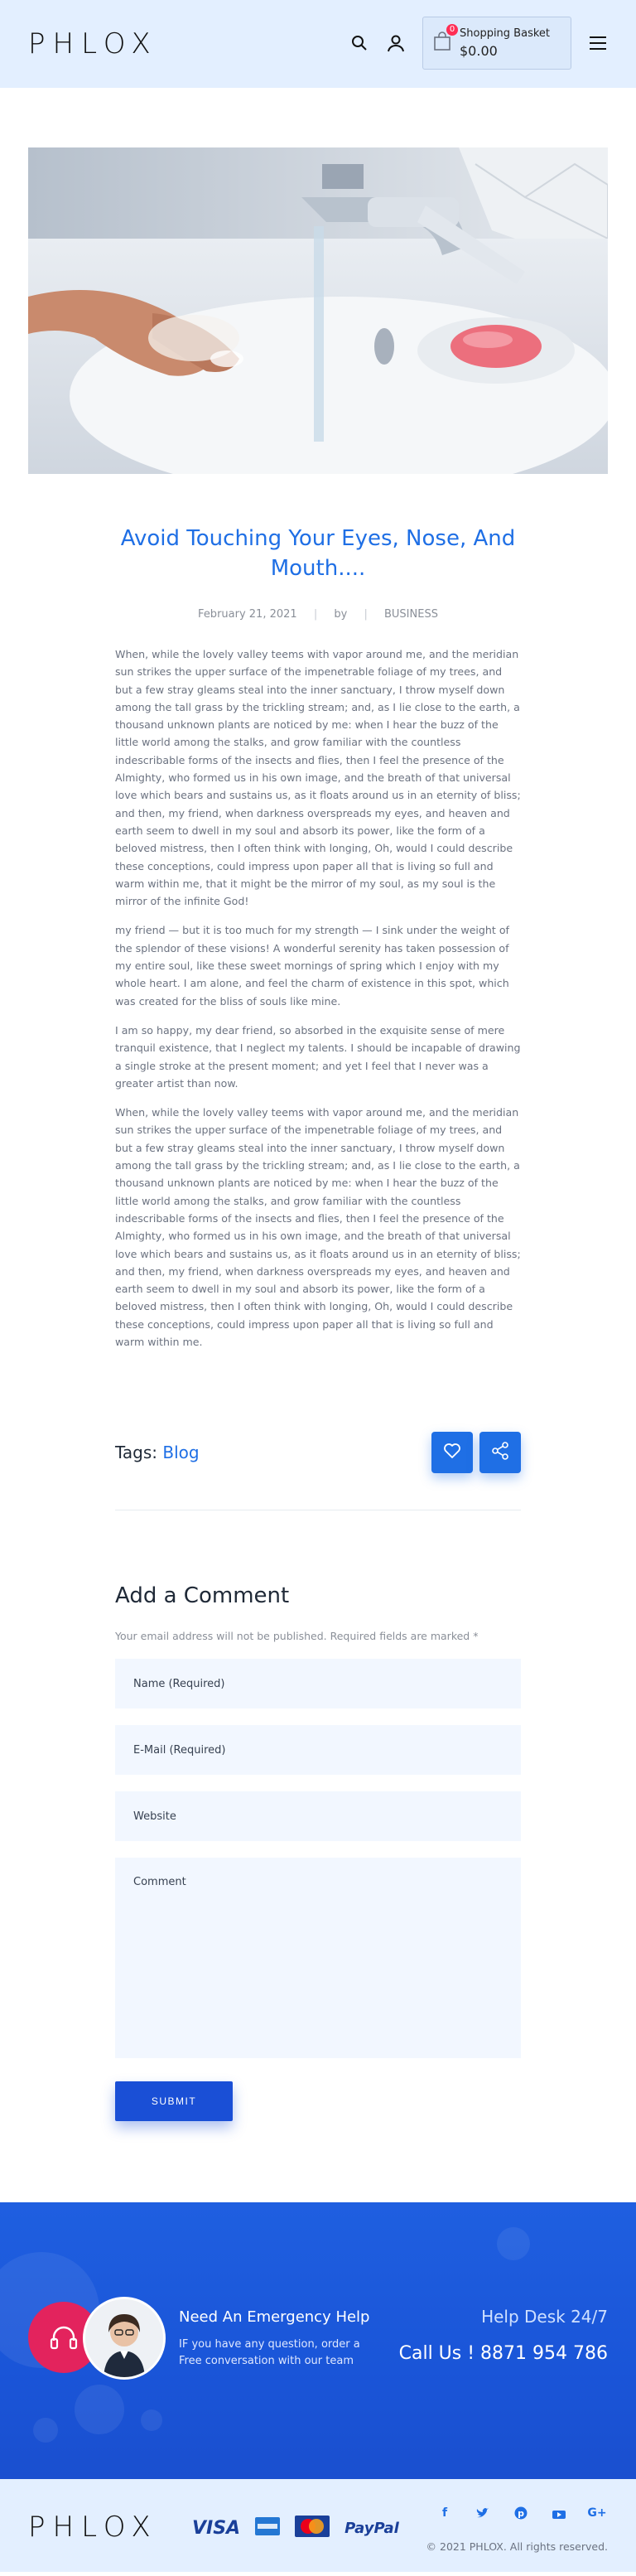 The width and height of the screenshot is (636, 2576). Describe the element at coordinates (318, 1750) in the screenshot. I see `email-field: E-Mail (Required)` at that location.